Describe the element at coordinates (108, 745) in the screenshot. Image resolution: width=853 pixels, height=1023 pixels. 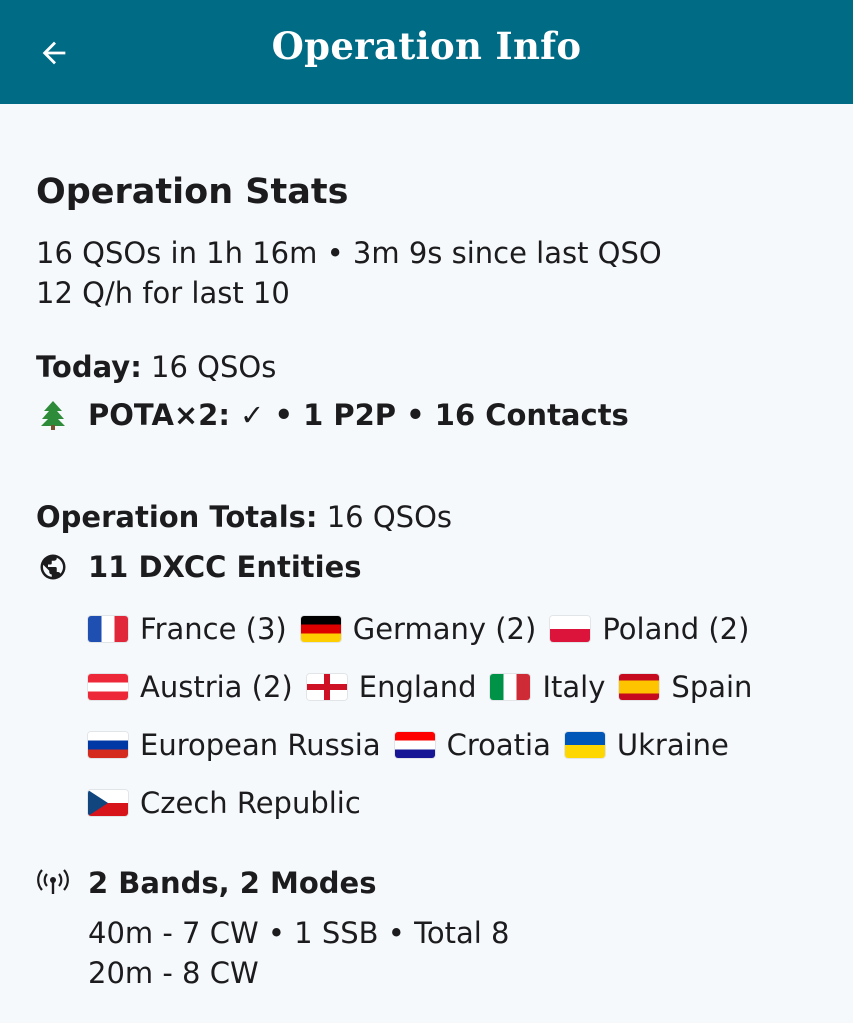
I see `flag-russia-icon` at that location.